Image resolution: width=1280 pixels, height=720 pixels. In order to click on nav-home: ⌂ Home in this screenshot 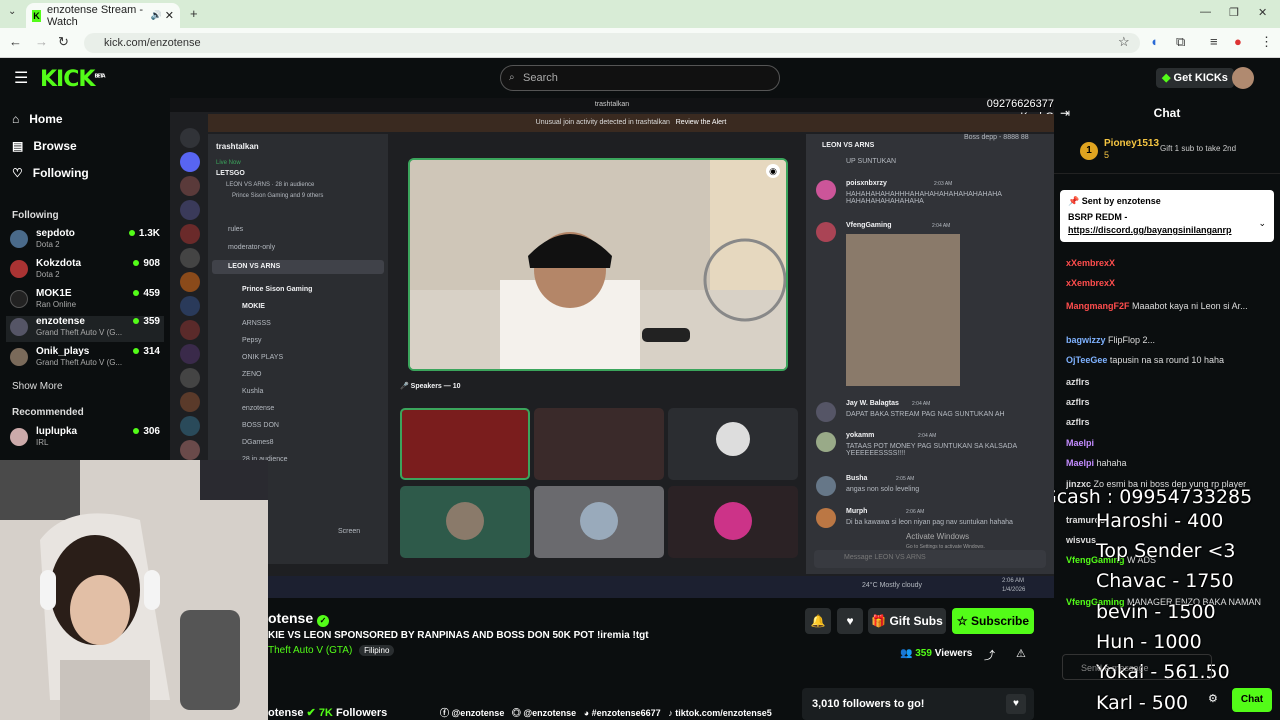, I will do `click(37, 119)`.